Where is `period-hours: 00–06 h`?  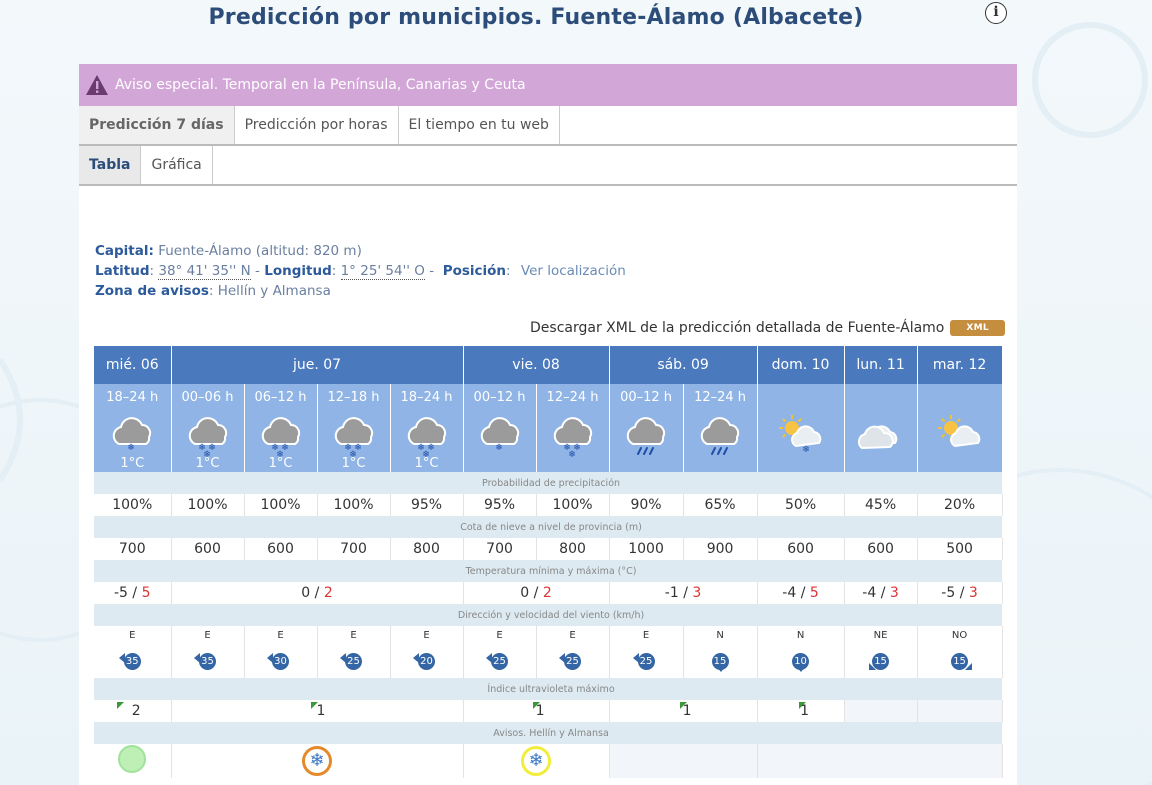
period-hours: 00–06 h is located at coordinates (207, 397).